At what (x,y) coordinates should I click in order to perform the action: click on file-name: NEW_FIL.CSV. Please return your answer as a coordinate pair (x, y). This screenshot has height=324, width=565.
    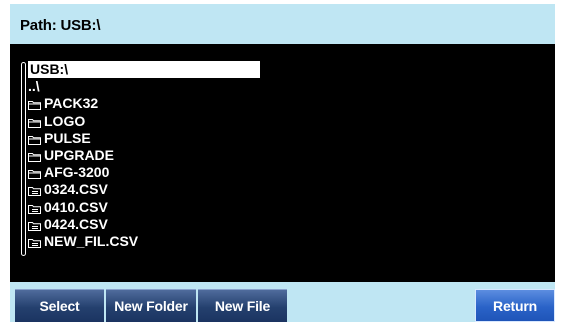
    Looking at the image, I should click on (91, 240).